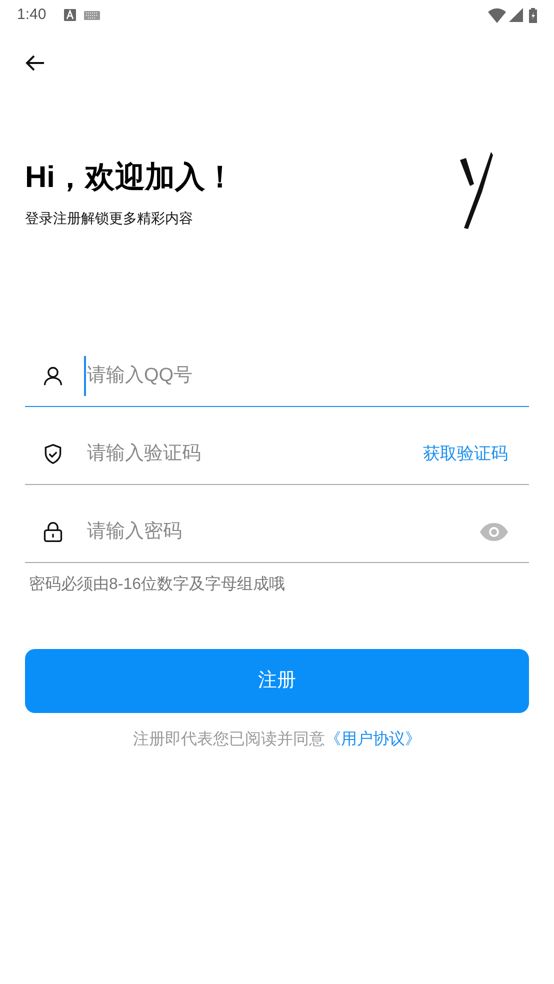 The image size is (554, 984). I want to click on welcome-subtitle: 登录注册解锁更多精彩内容, so click(109, 218).